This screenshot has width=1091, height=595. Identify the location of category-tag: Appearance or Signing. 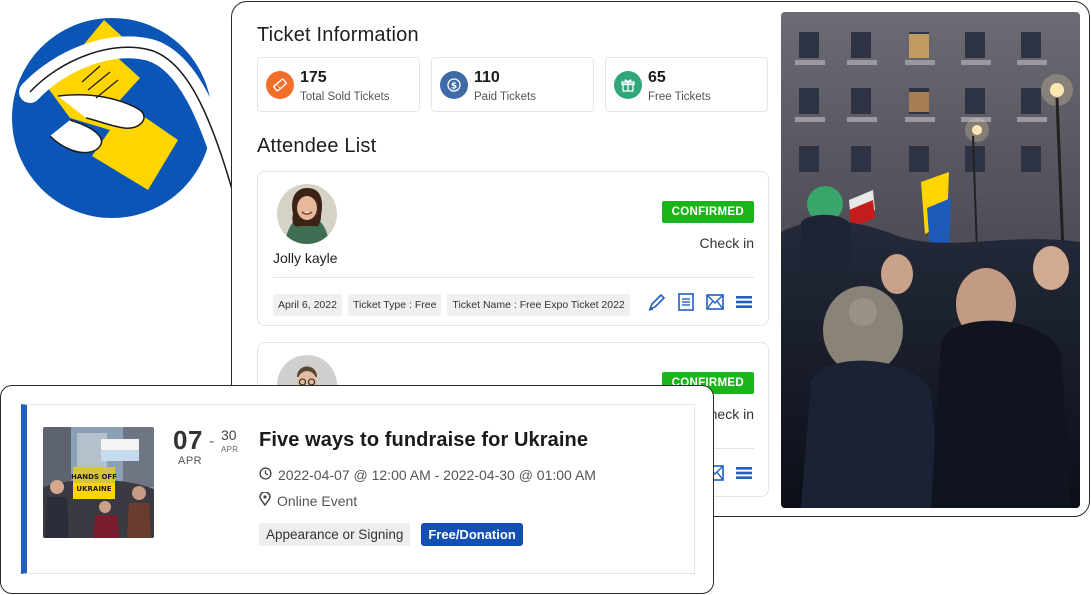
(335, 534).